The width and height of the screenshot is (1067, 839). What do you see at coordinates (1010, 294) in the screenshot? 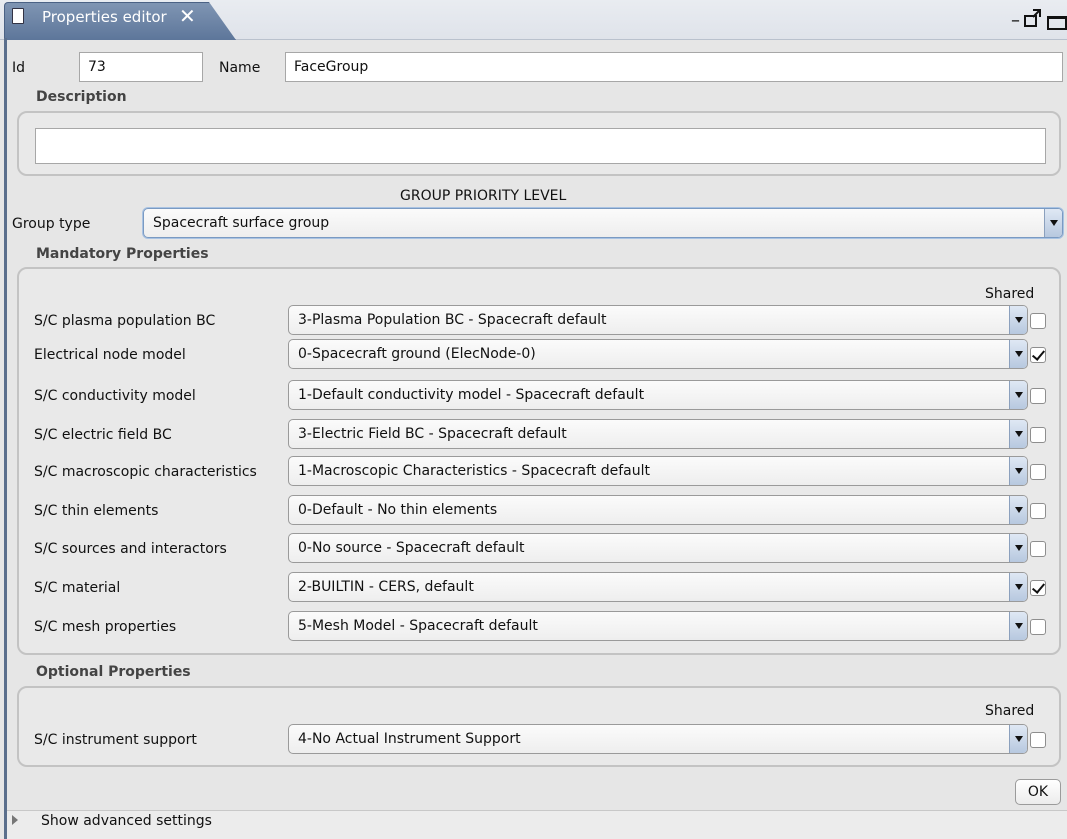
I see `mandatory-shared-header: Shared` at bounding box center [1010, 294].